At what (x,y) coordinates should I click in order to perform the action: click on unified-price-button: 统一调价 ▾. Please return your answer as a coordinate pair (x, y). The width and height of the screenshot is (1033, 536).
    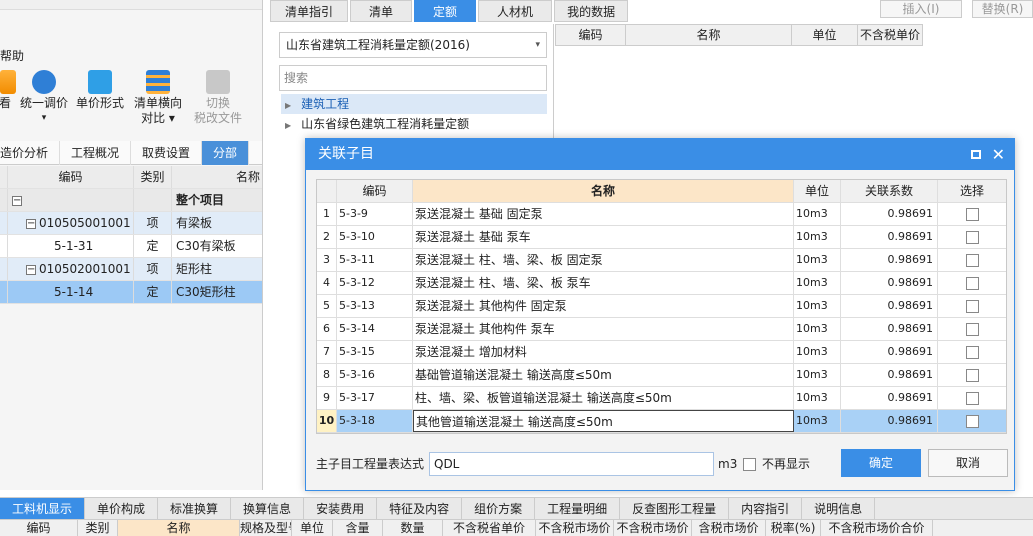
    Looking at the image, I should click on (44, 98).